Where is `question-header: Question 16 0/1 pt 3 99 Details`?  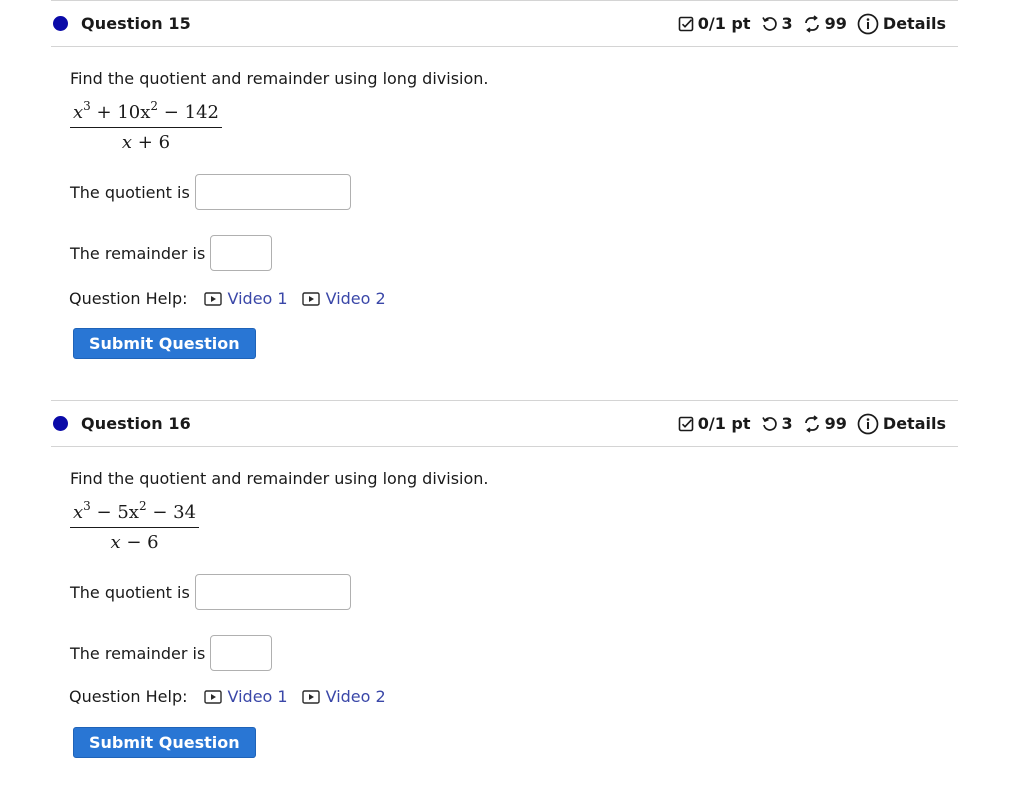
question-header: Question 16 0/1 pt 3 99 Details is located at coordinates (504, 424).